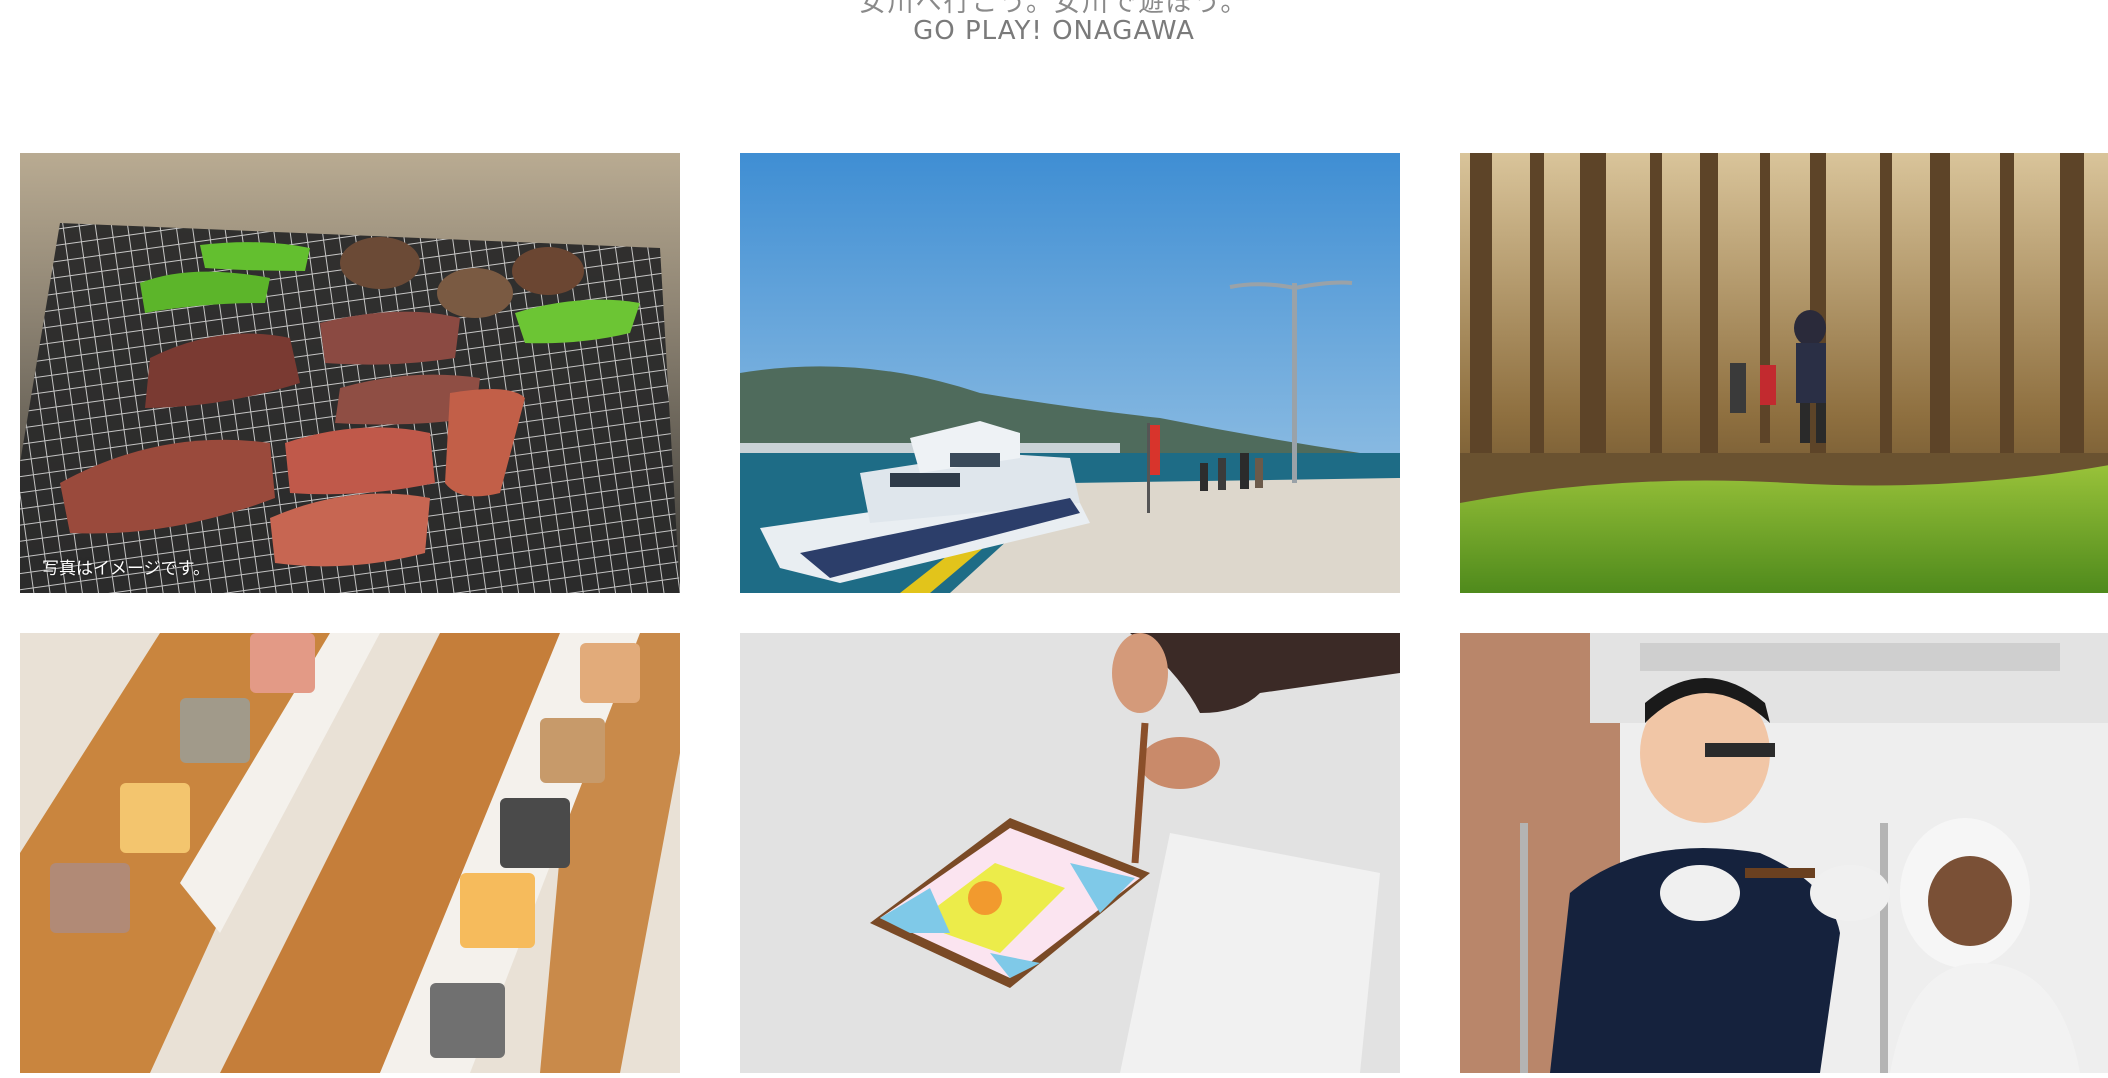 The width and height of the screenshot is (2108, 1078). I want to click on gallery-tile-soap, so click(350, 853).